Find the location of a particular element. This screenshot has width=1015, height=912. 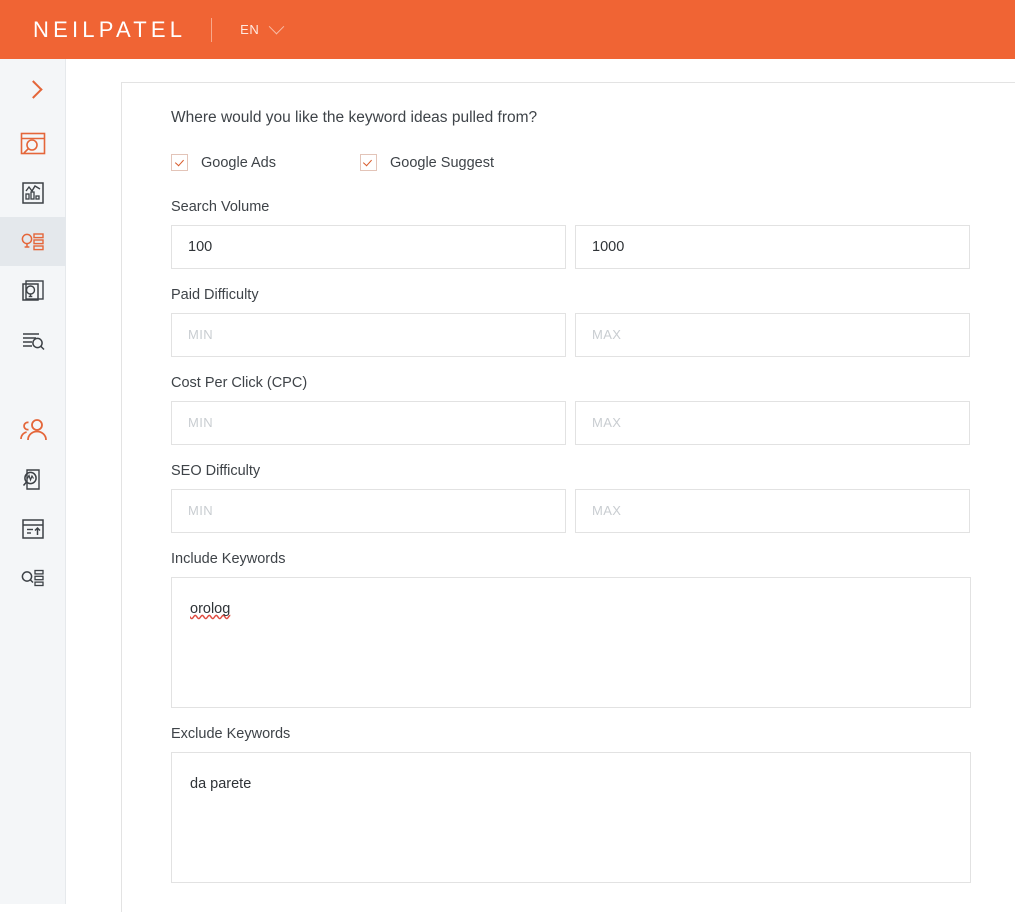

sidebar-item-competitors is located at coordinates (33, 430).